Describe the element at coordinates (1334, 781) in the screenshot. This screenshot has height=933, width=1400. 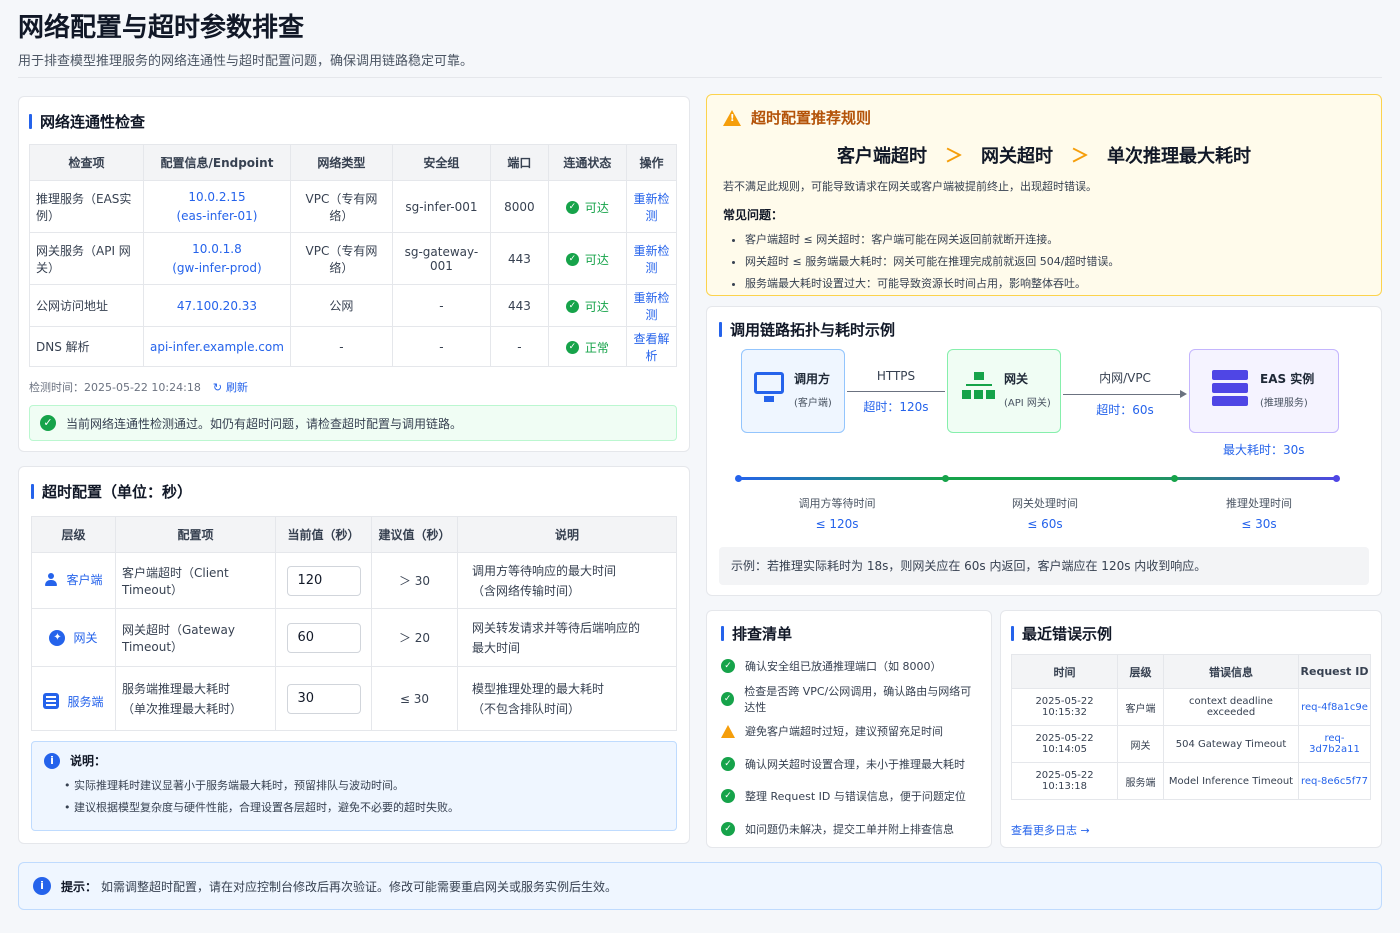
I see `request-id-link: req-8e6c5f77` at that location.